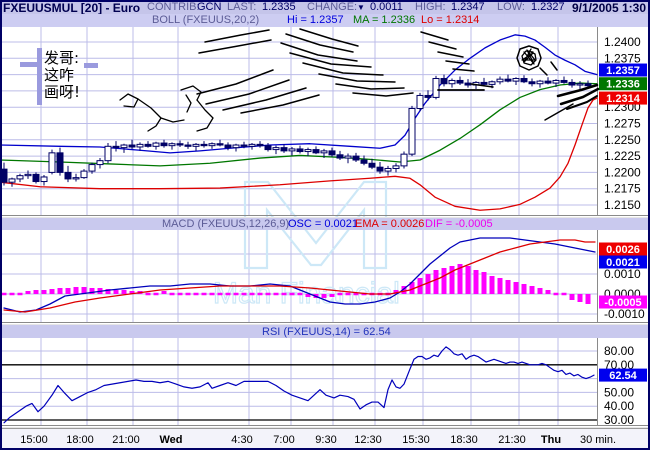 This screenshot has width=650, height=450. What do you see at coordinates (384, 20) in the screenshot?
I see `boll-ma-value: MA = 1.2336` at bounding box center [384, 20].